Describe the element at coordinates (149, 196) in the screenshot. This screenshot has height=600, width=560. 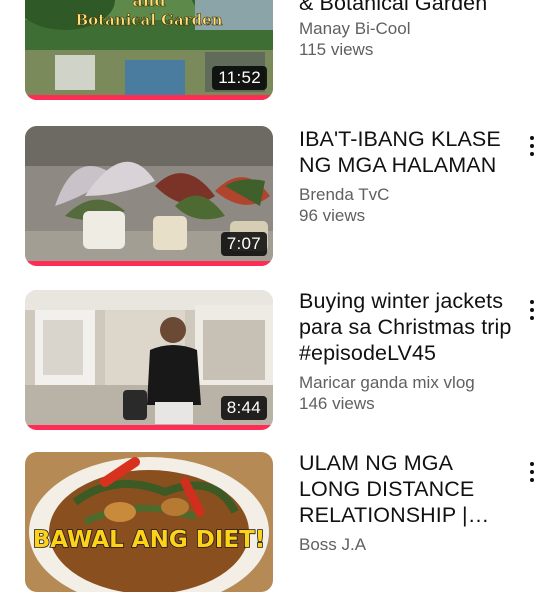
I see `video-thumbnail: 7:07` at that location.